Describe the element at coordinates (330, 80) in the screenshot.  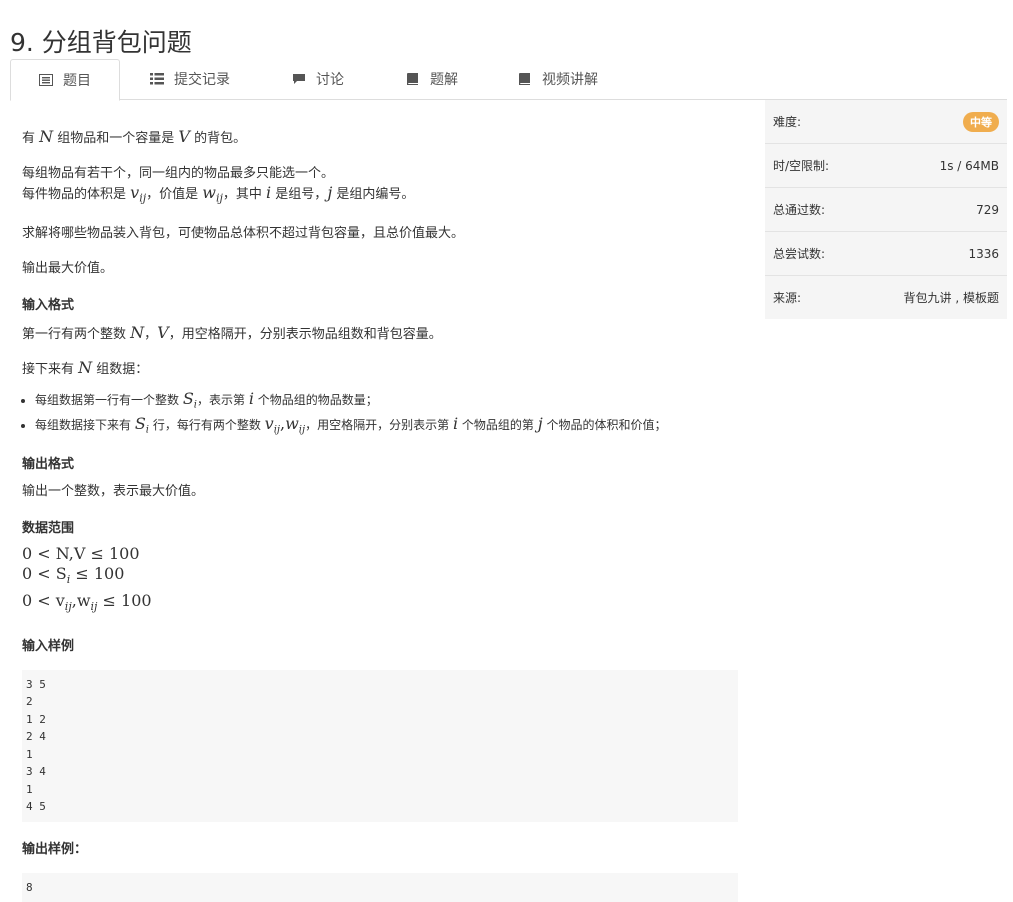
I see `tab-label: 讨论` at that location.